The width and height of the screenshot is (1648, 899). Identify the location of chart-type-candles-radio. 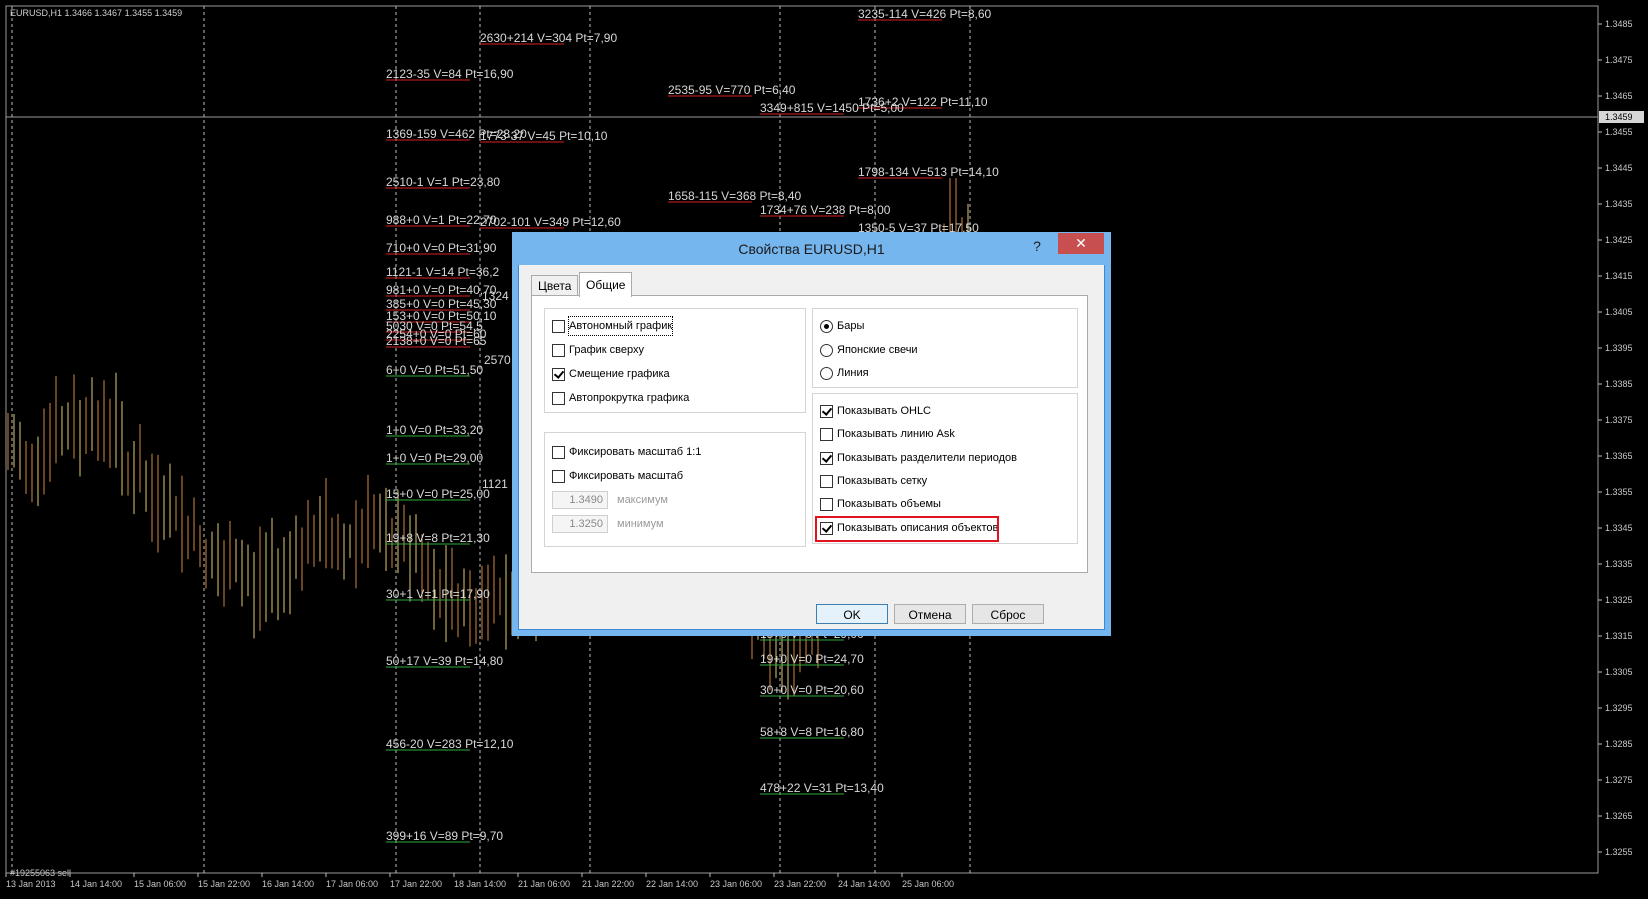
(826, 350).